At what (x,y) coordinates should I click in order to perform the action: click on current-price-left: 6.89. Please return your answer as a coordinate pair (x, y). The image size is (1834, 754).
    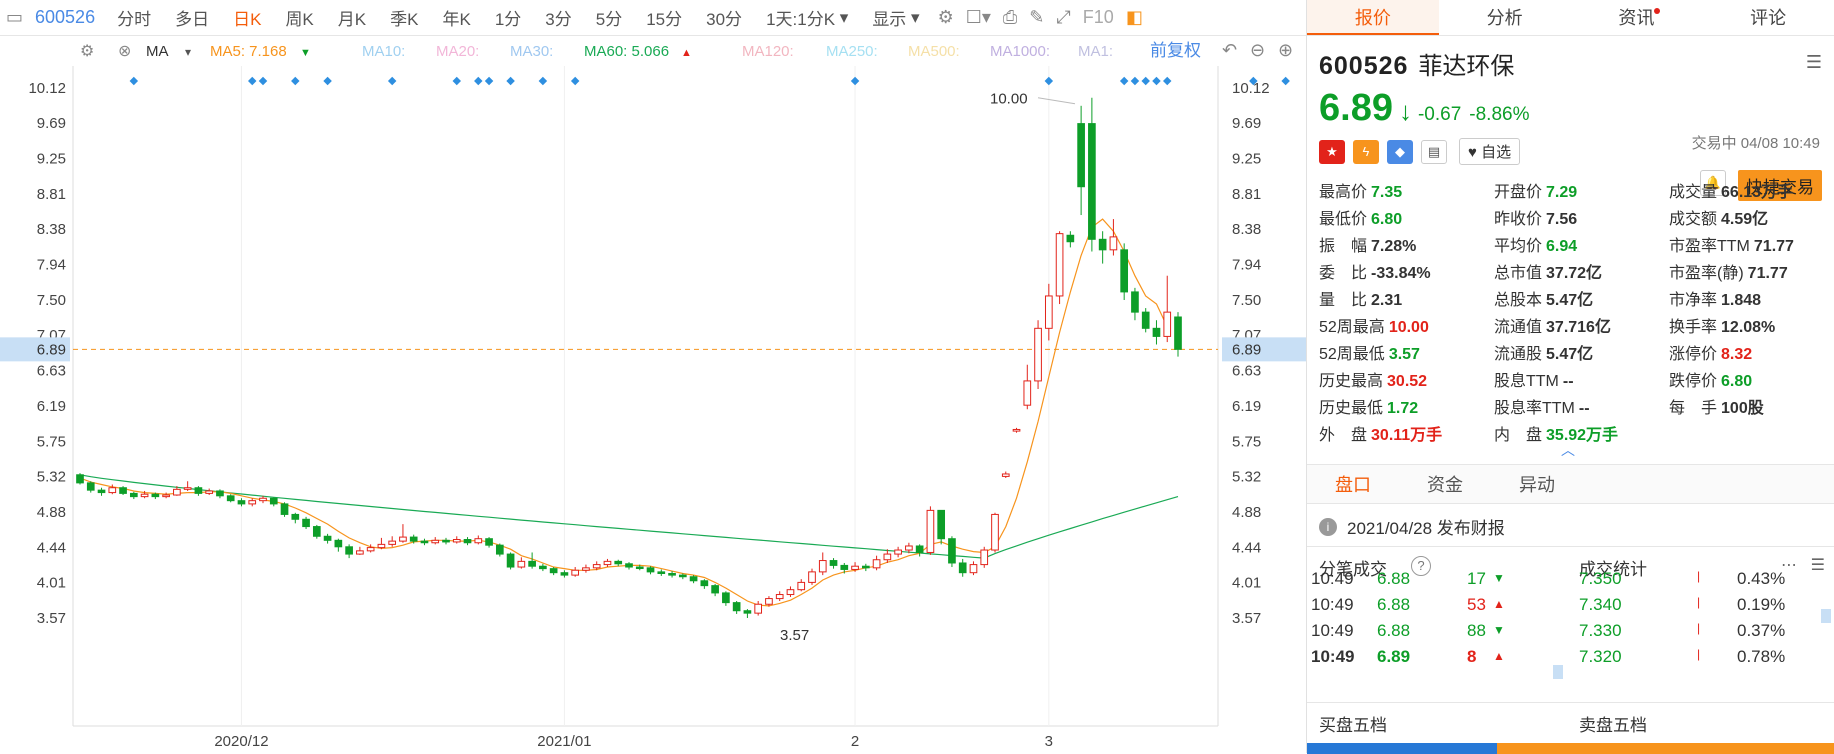
    Looking at the image, I should click on (51, 349).